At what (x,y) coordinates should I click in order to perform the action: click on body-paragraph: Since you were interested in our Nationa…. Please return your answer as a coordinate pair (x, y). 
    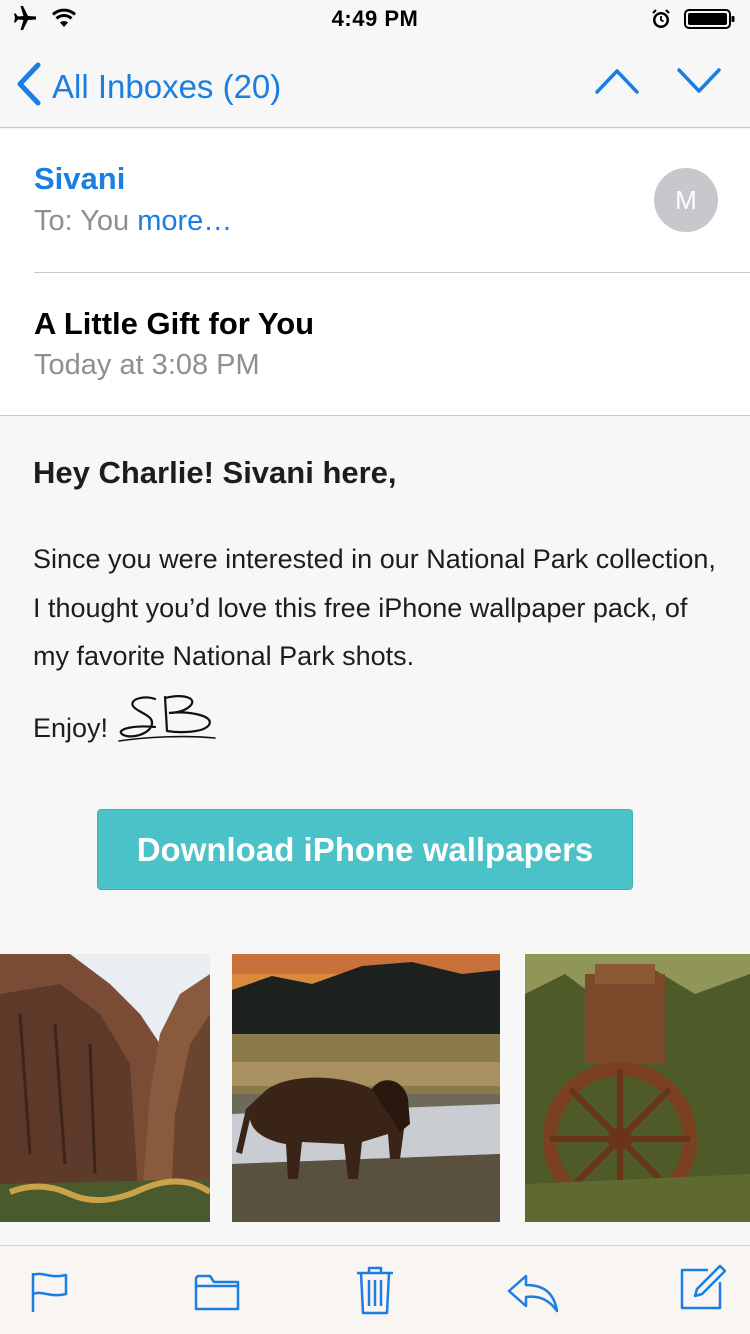
    Looking at the image, I should click on (374, 607).